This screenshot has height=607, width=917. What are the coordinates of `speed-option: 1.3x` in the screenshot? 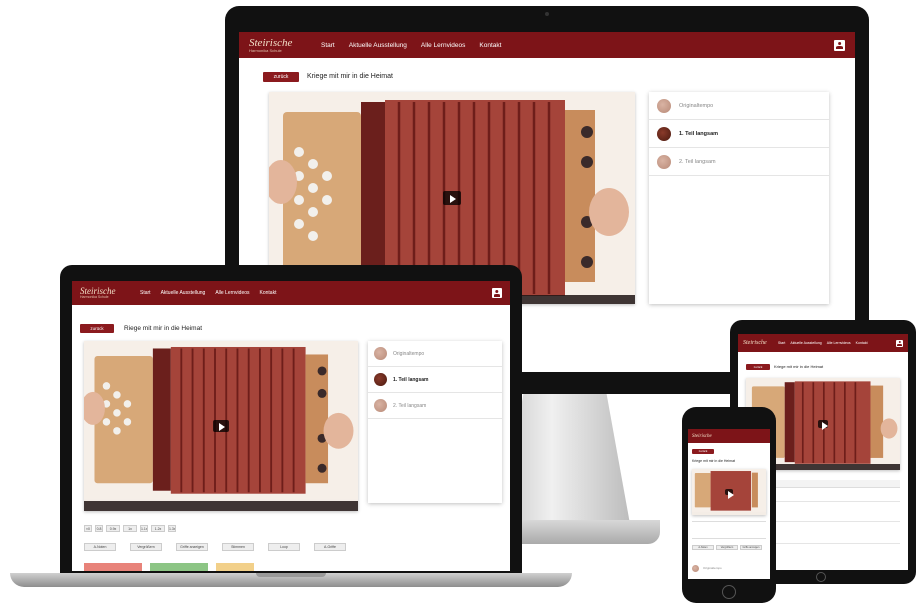 It's located at (172, 528).